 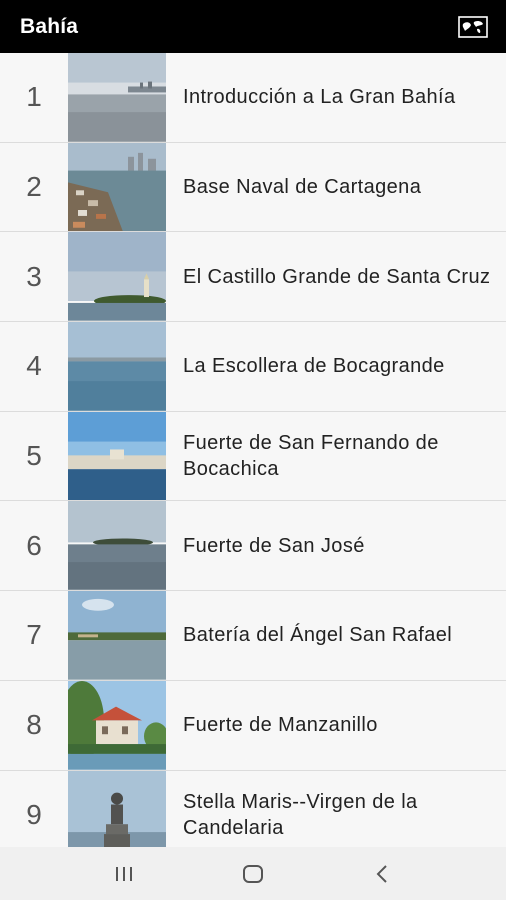 I want to click on item-label: Fuerte de San Fernando de Bocachica, so click(x=311, y=456).